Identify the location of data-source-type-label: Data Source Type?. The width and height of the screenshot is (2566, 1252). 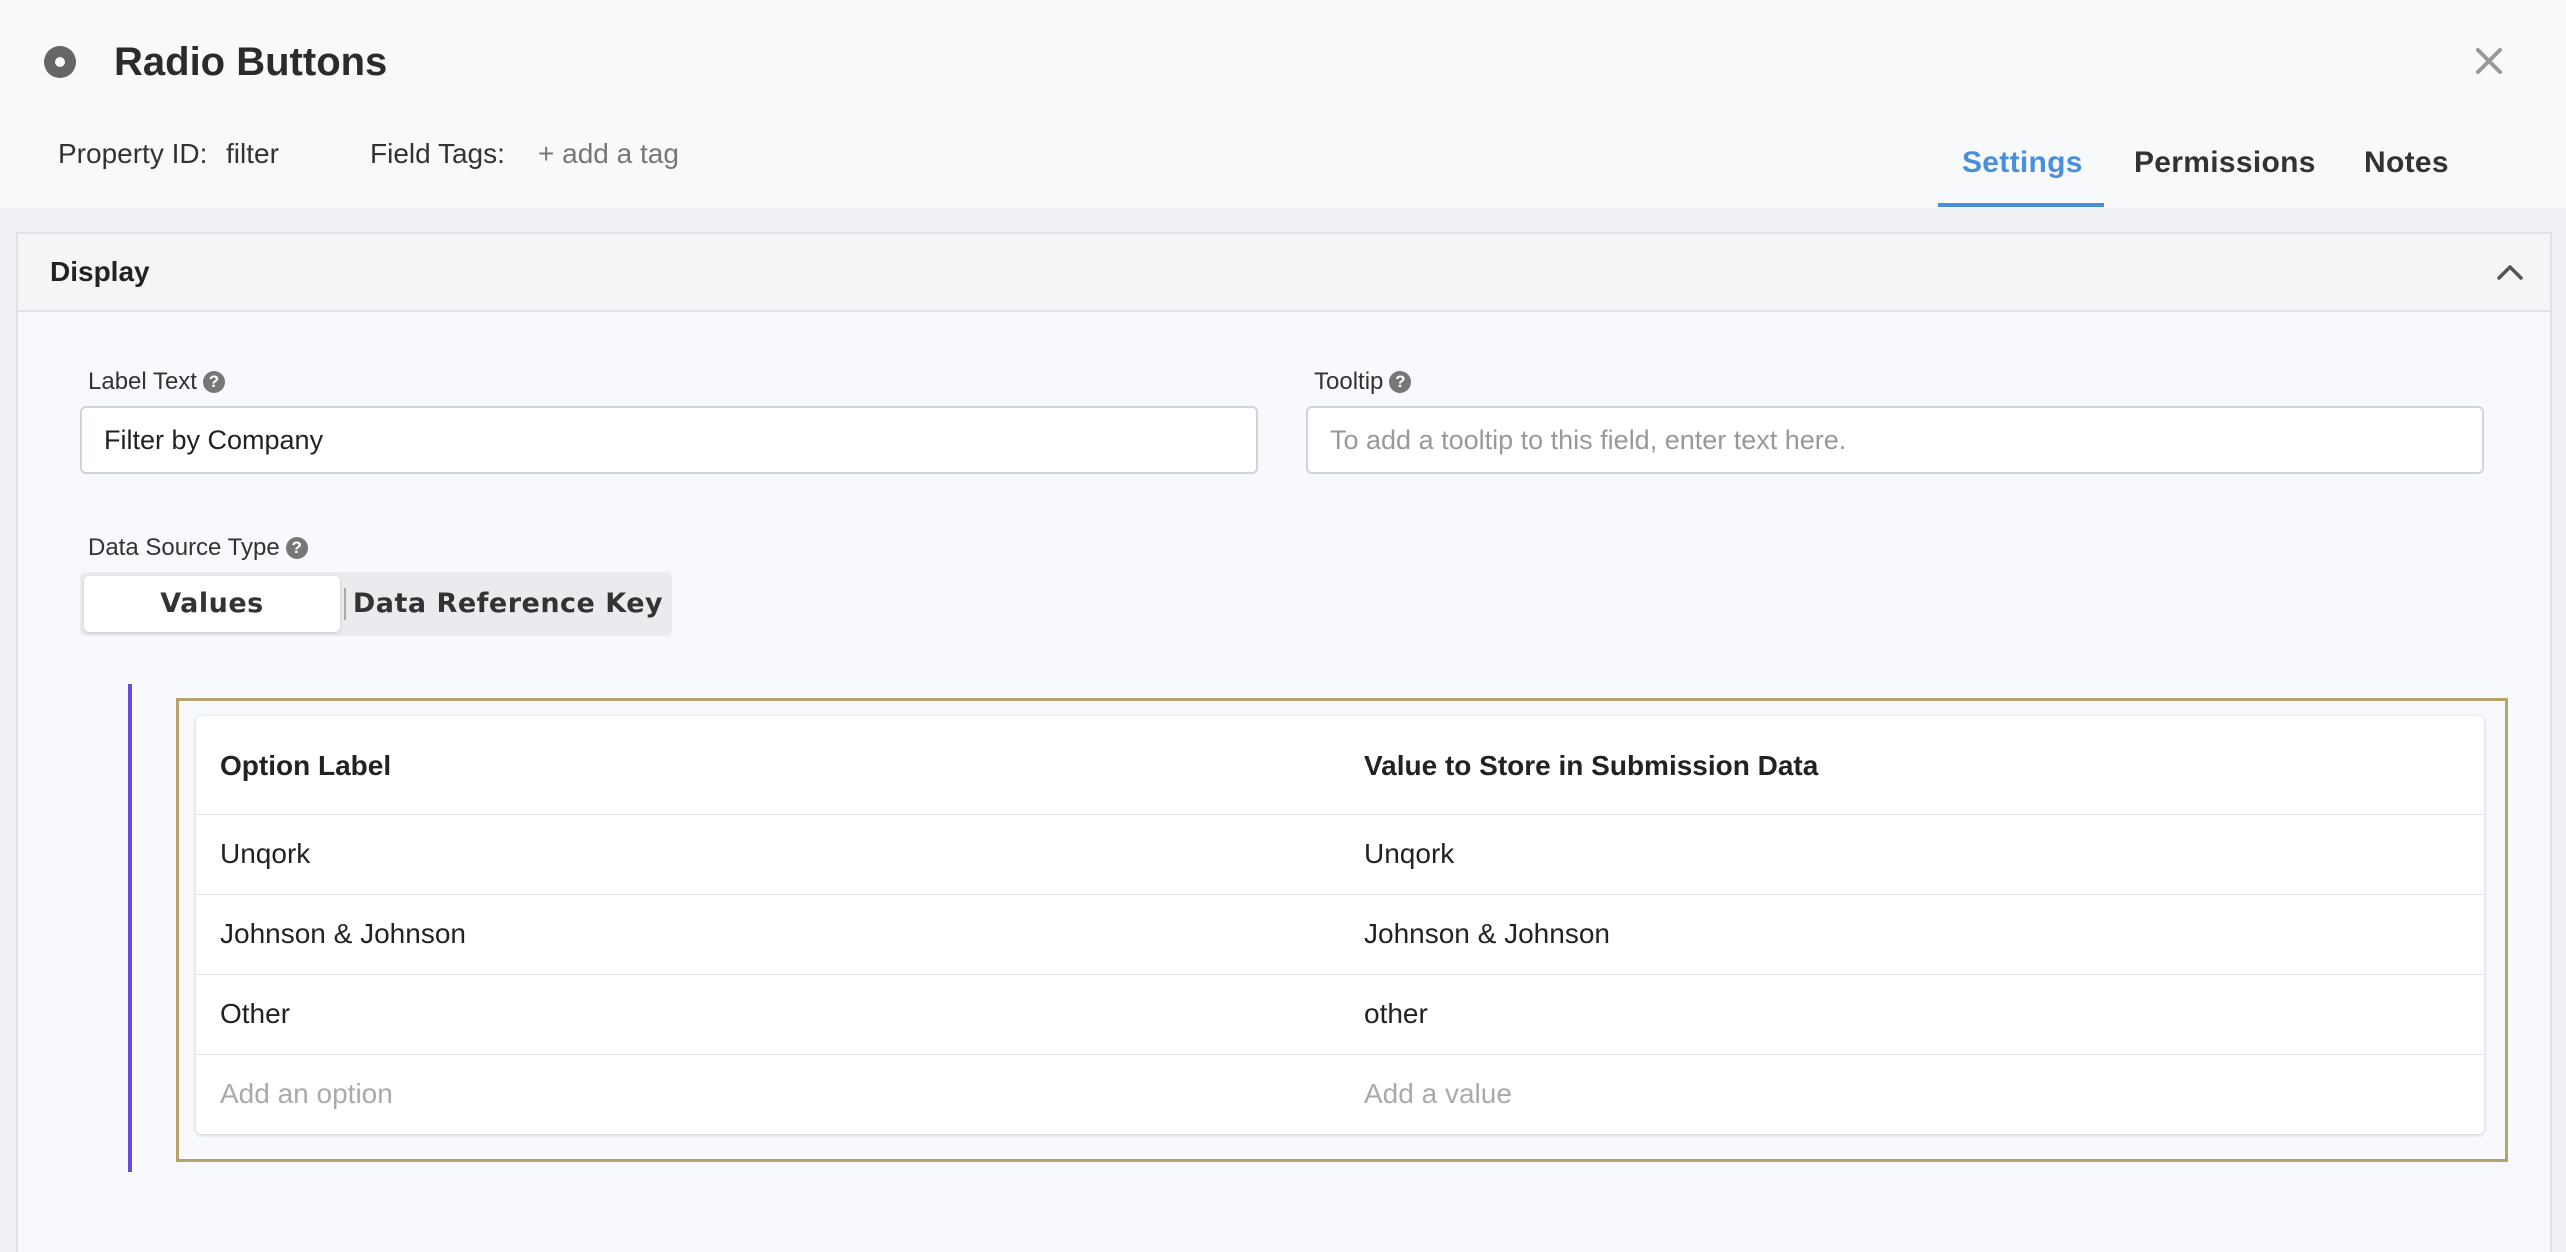
(198, 548).